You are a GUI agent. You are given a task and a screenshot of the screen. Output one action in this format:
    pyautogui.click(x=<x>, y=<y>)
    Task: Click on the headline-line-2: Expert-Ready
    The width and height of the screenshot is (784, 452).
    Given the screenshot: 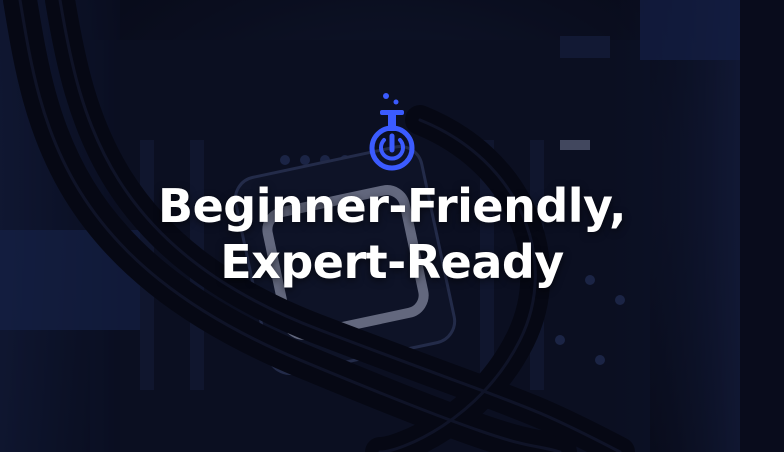 What is the action you would take?
    pyautogui.click(x=392, y=262)
    